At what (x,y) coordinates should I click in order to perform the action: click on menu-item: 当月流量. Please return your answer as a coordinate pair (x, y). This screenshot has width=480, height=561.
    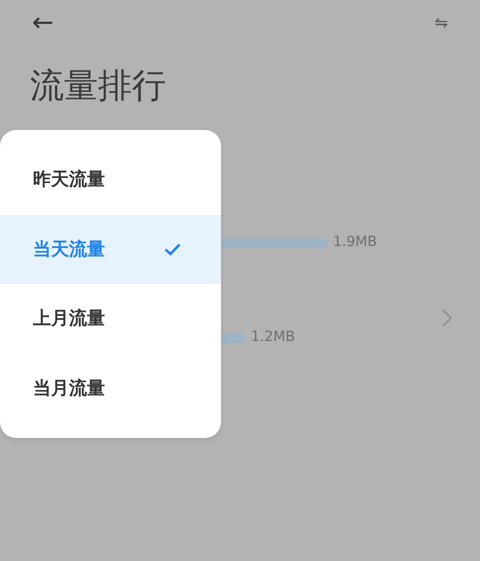
    Looking at the image, I should click on (110, 388).